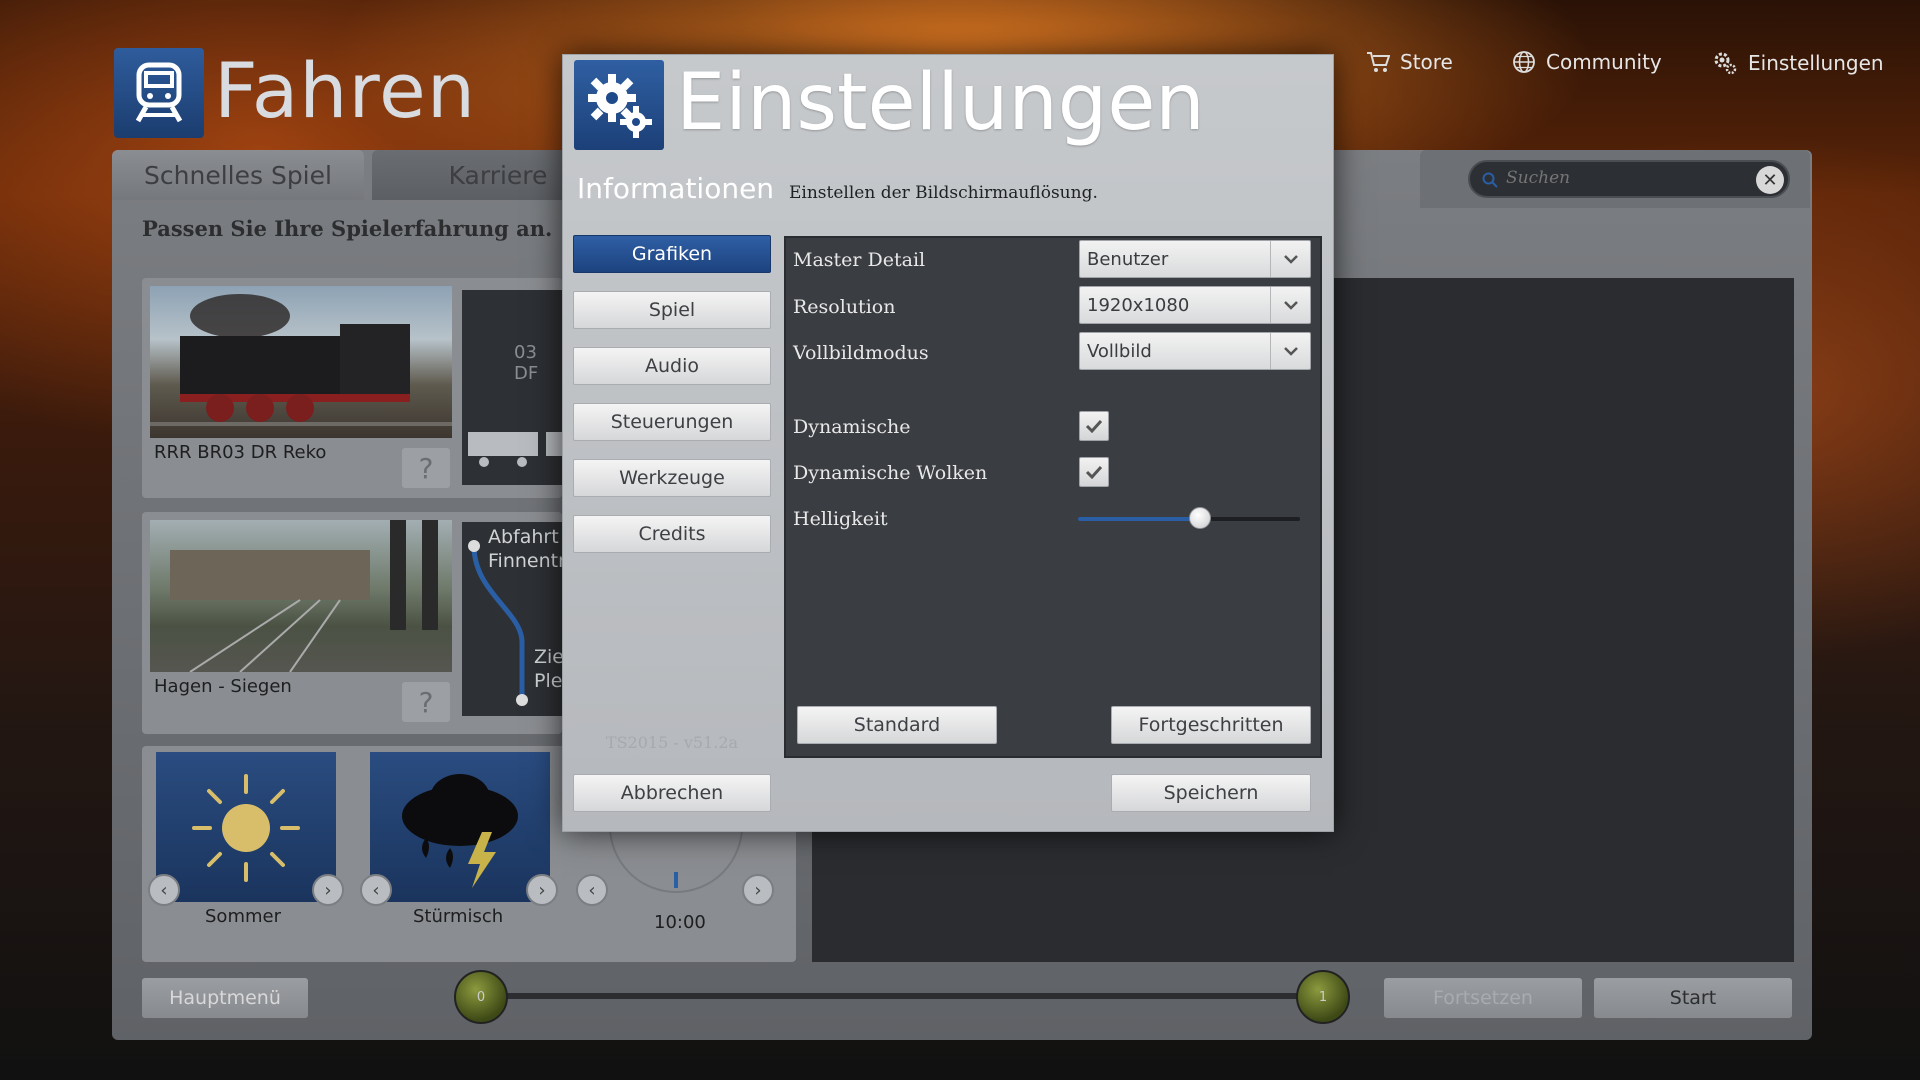  I want to click on dynamic-checkbox, so click(1094, 426).